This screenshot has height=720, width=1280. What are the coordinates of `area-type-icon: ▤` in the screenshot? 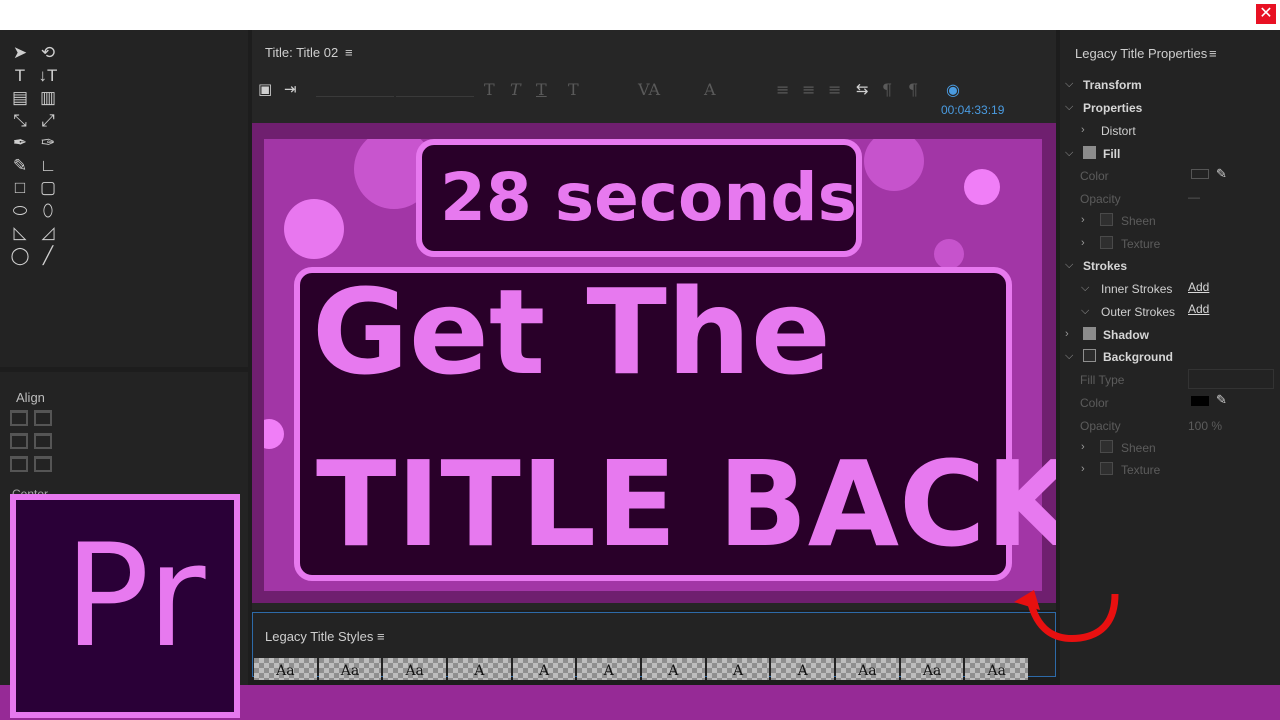 It's located at (20, 98).